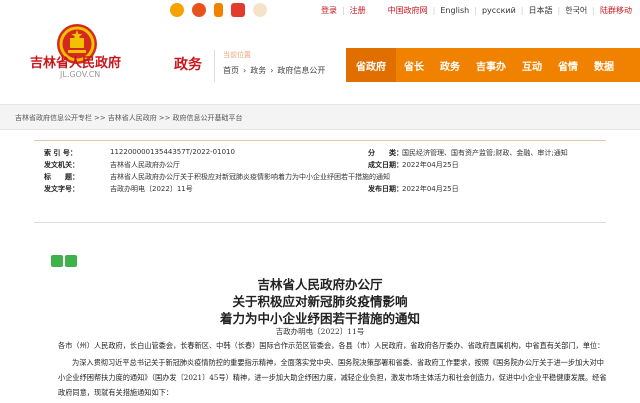  I want to click on app-icon, so click(238, 10).